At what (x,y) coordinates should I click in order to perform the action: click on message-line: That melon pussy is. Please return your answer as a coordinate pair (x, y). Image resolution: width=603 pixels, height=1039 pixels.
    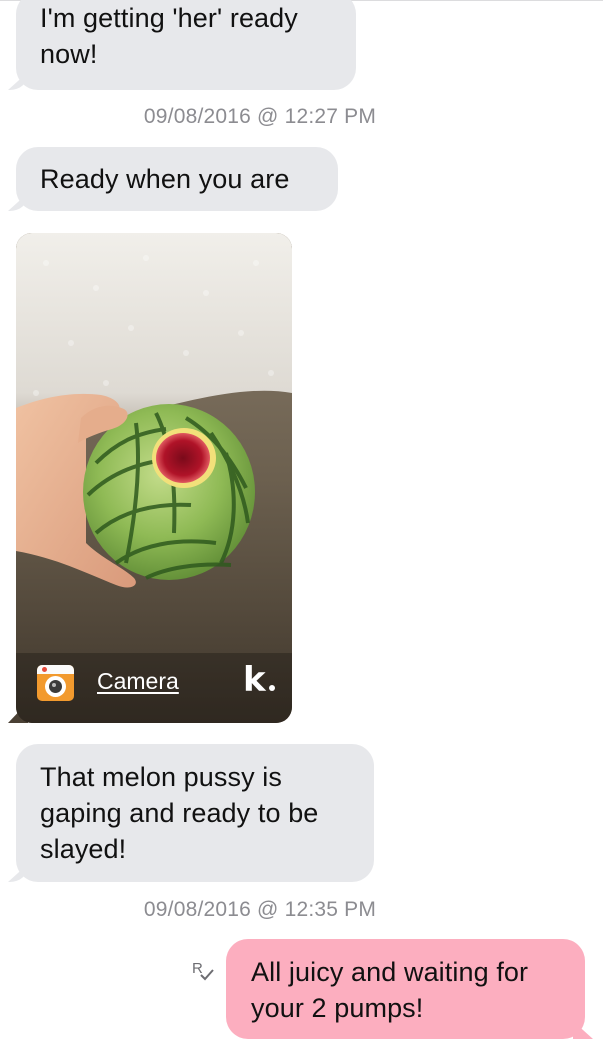
    Looking at the image, I should click on (161, 777).